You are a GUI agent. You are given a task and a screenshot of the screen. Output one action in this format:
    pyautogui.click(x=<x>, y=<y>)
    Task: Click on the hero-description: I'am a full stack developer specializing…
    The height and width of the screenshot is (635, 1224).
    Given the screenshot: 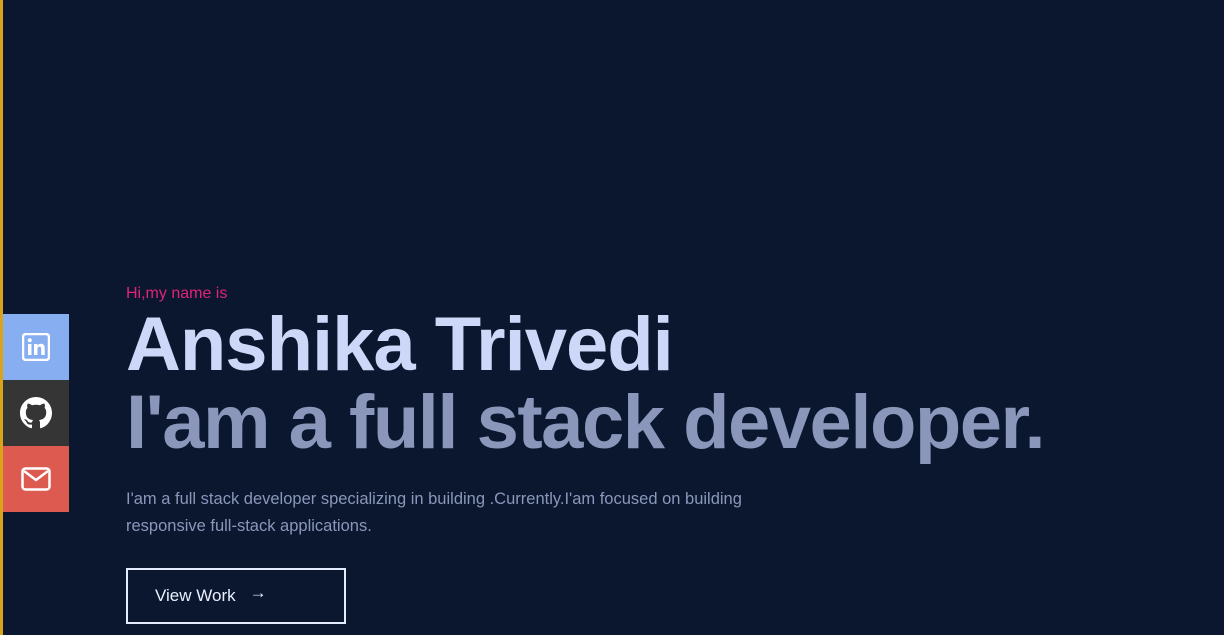 What is the action you would take?
    pyautogui.click(x=434, y=512)
    